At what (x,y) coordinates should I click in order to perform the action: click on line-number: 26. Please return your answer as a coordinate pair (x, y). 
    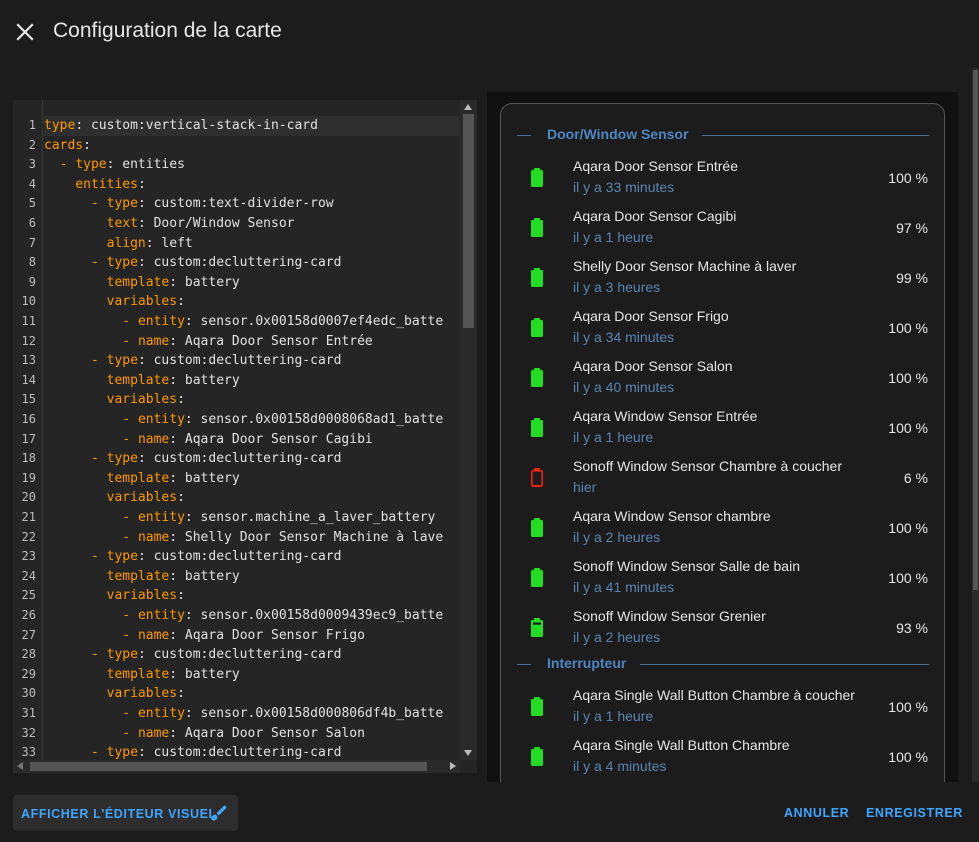
    Looking at the image, I should click on (28, 615).